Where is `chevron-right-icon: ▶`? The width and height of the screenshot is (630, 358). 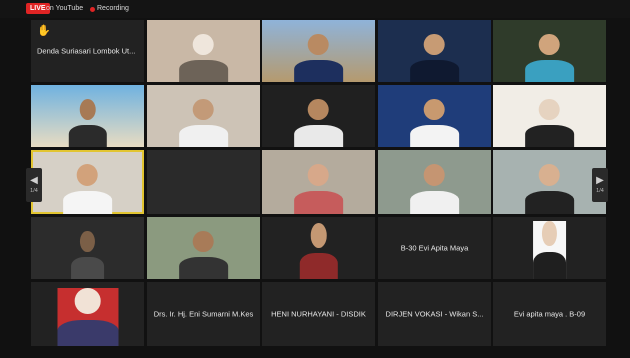 chevron-right-icon: ▶ is located at coordinates (600, 180).